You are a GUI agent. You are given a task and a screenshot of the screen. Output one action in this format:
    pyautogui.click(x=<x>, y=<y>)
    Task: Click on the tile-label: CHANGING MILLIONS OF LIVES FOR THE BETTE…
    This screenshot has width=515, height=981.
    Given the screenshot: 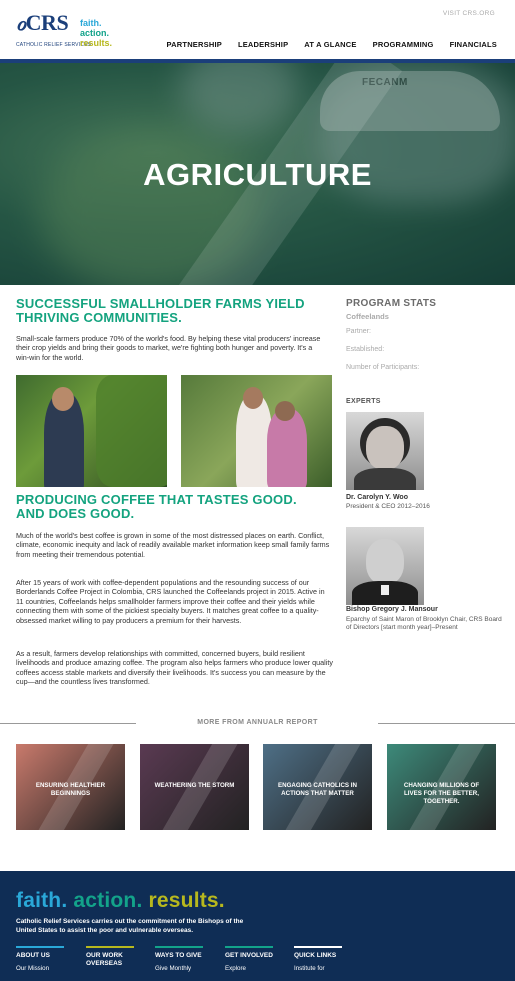 What is the action you would take?
    pyautogui.click(x=441, y=793)
    